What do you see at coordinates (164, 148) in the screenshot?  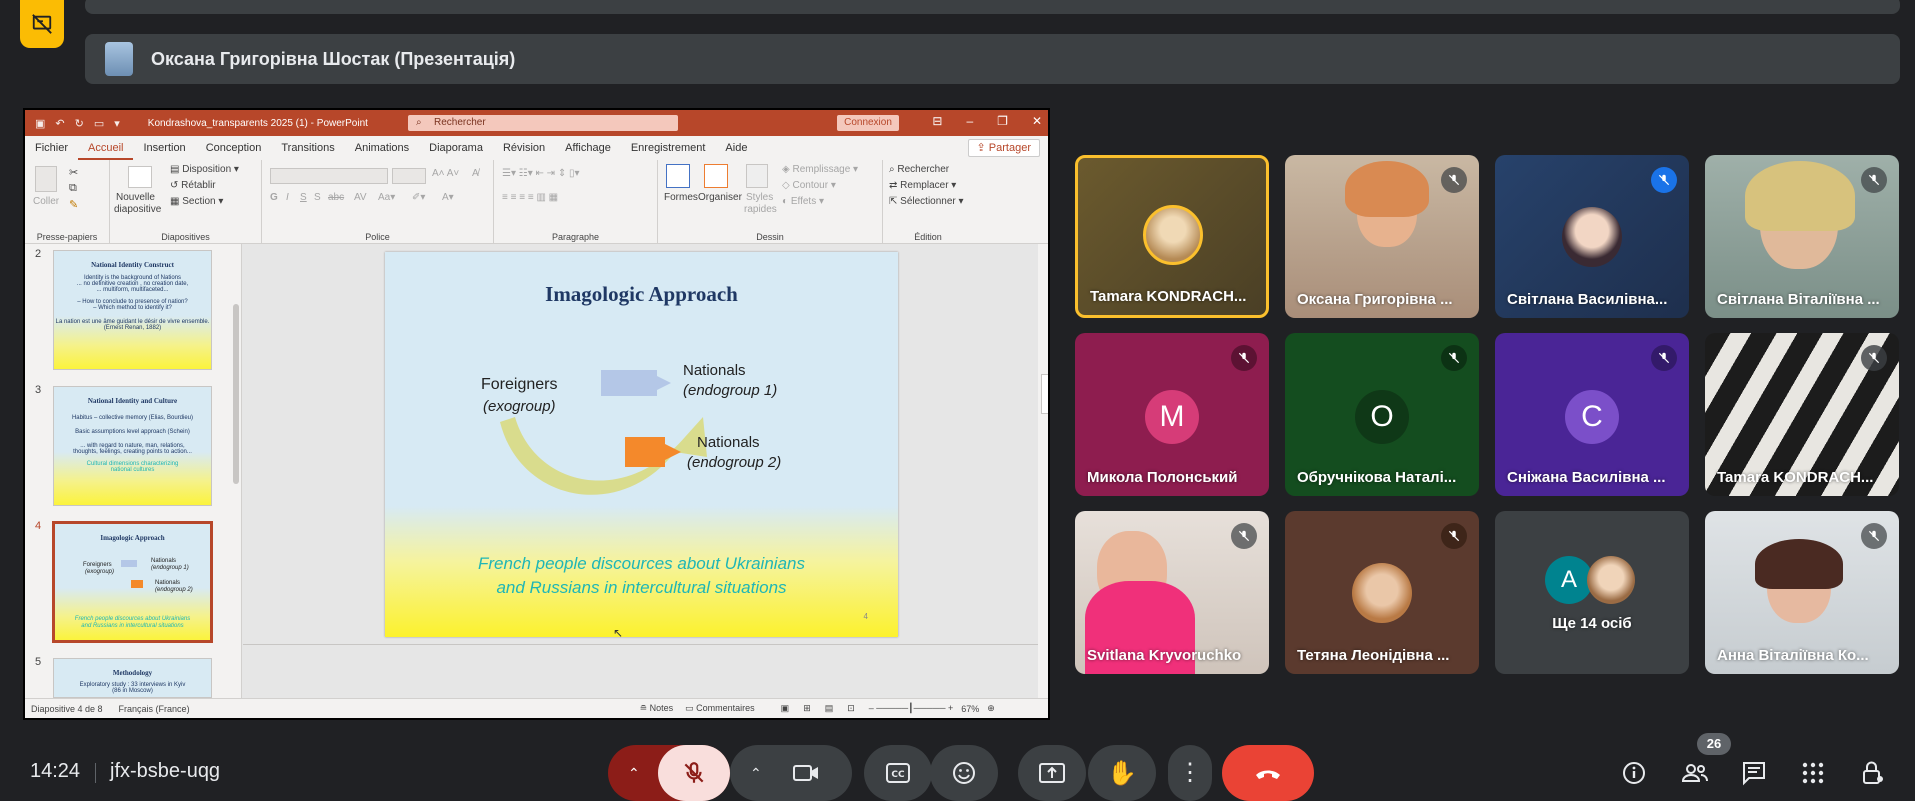 I see `tab-insertion: Insertion` at bounding box center [164, 148].